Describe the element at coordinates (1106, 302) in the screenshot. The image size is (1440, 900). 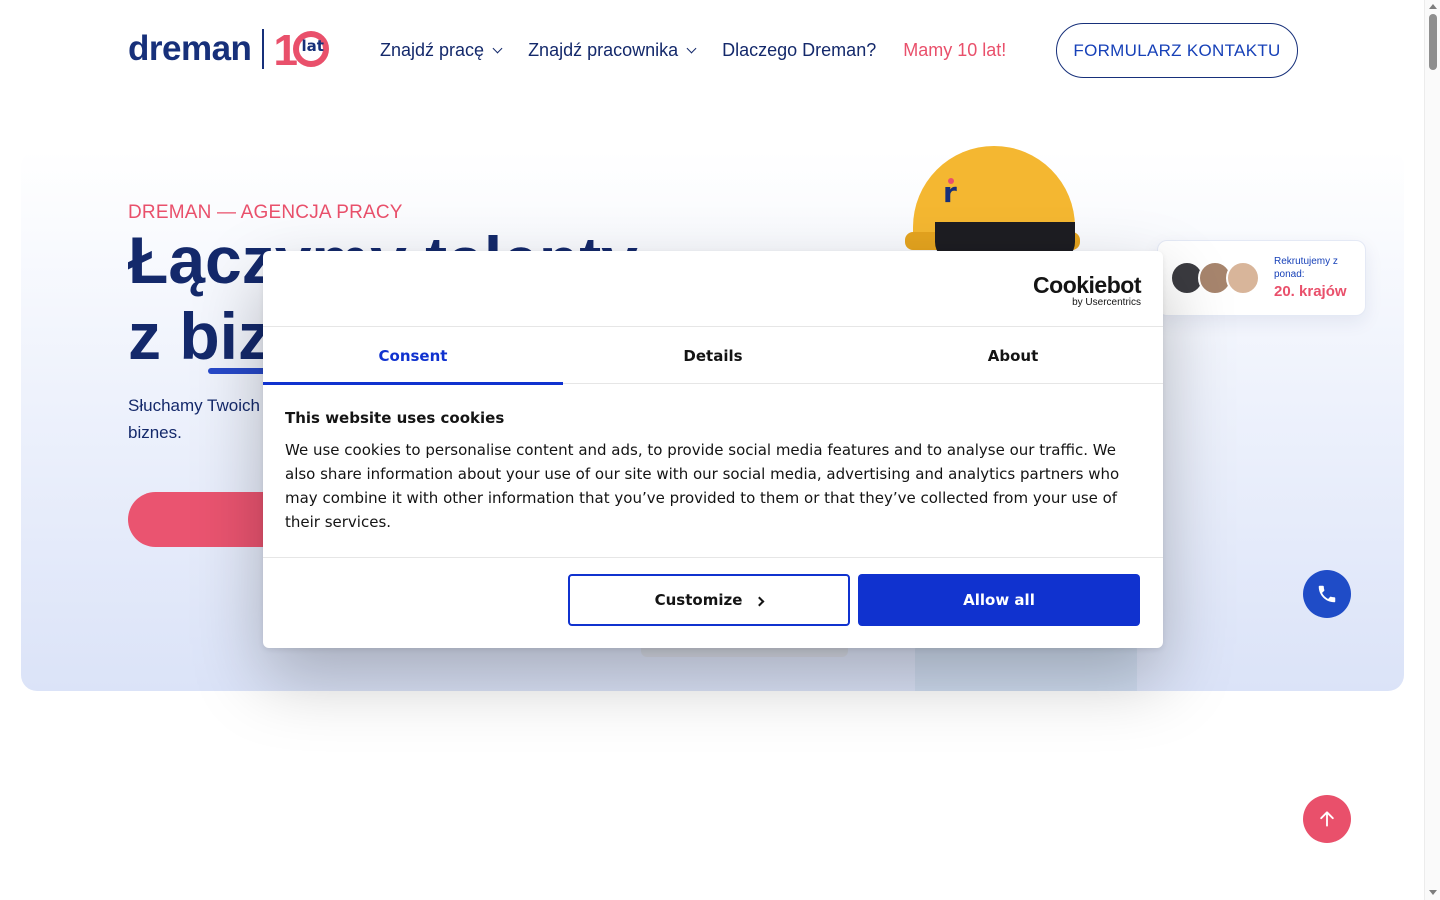
I see `cookiebot-brand-sub: by Usercentrics` at that location.